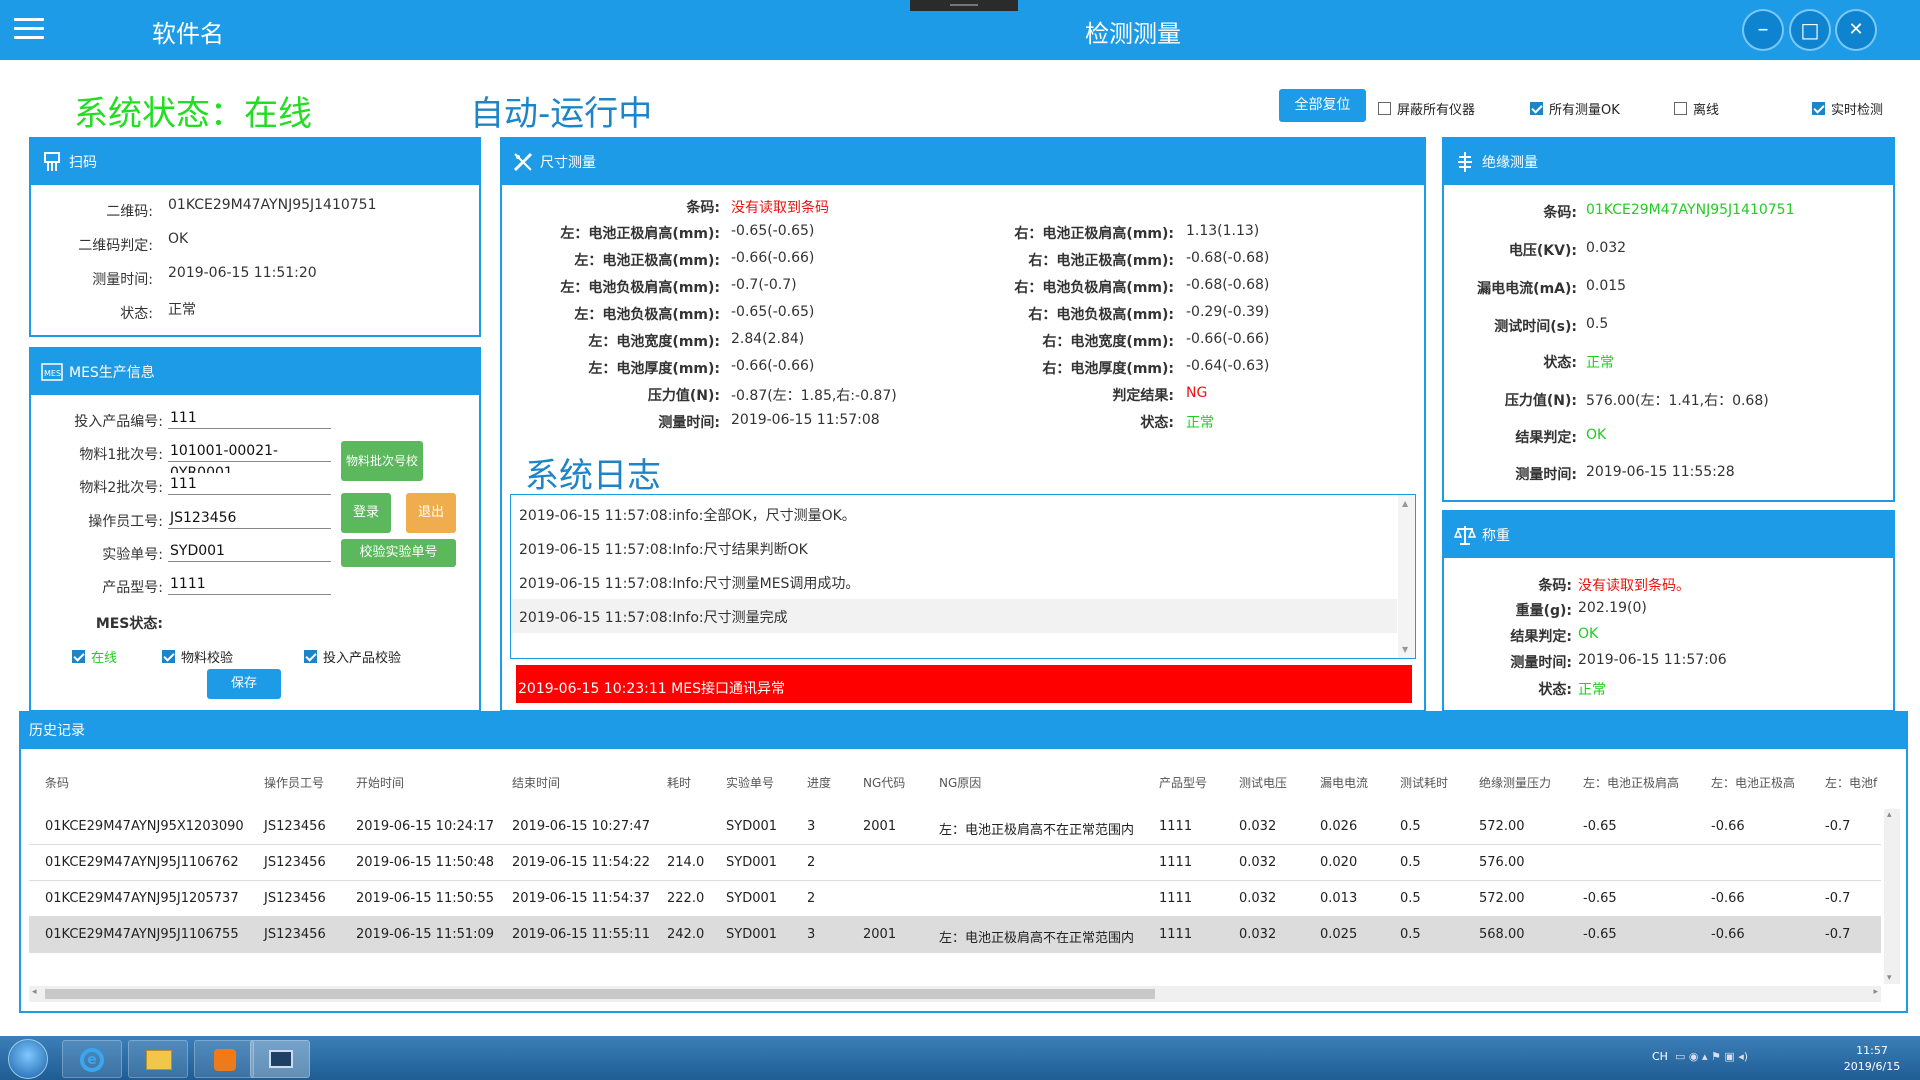 The height and width of the screenshot is (1080, 1920). Describe the element at coordinates (129, 212) in the screenshot. I see `qr-label: 二维码:` at that location.